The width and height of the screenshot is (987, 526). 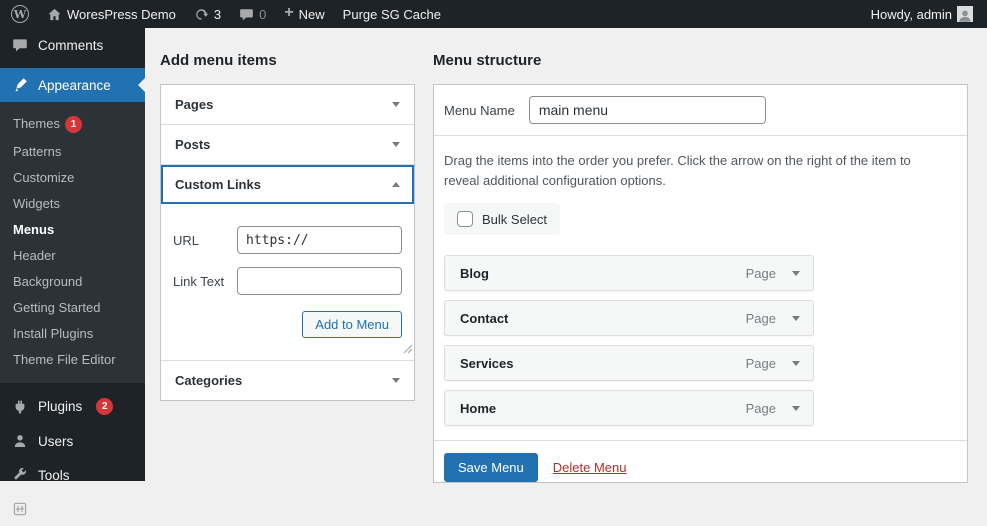 What do you see at coordinates (590, 467) in the screenshot?
I see `delete-menu-link: Delete Menu` at bounding box center [590, 467].